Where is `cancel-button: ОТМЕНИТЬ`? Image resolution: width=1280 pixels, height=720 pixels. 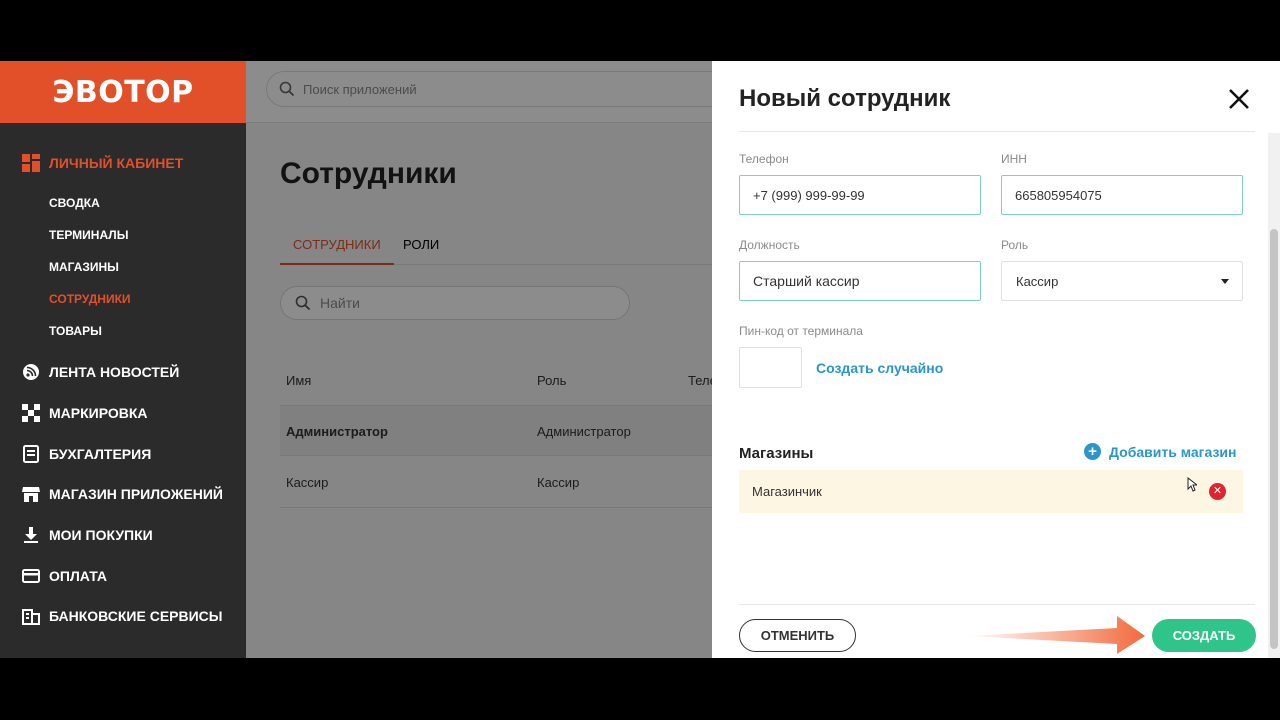 cancel-button: ОТМЕНИТЬ is located at coordinates (797, 635).